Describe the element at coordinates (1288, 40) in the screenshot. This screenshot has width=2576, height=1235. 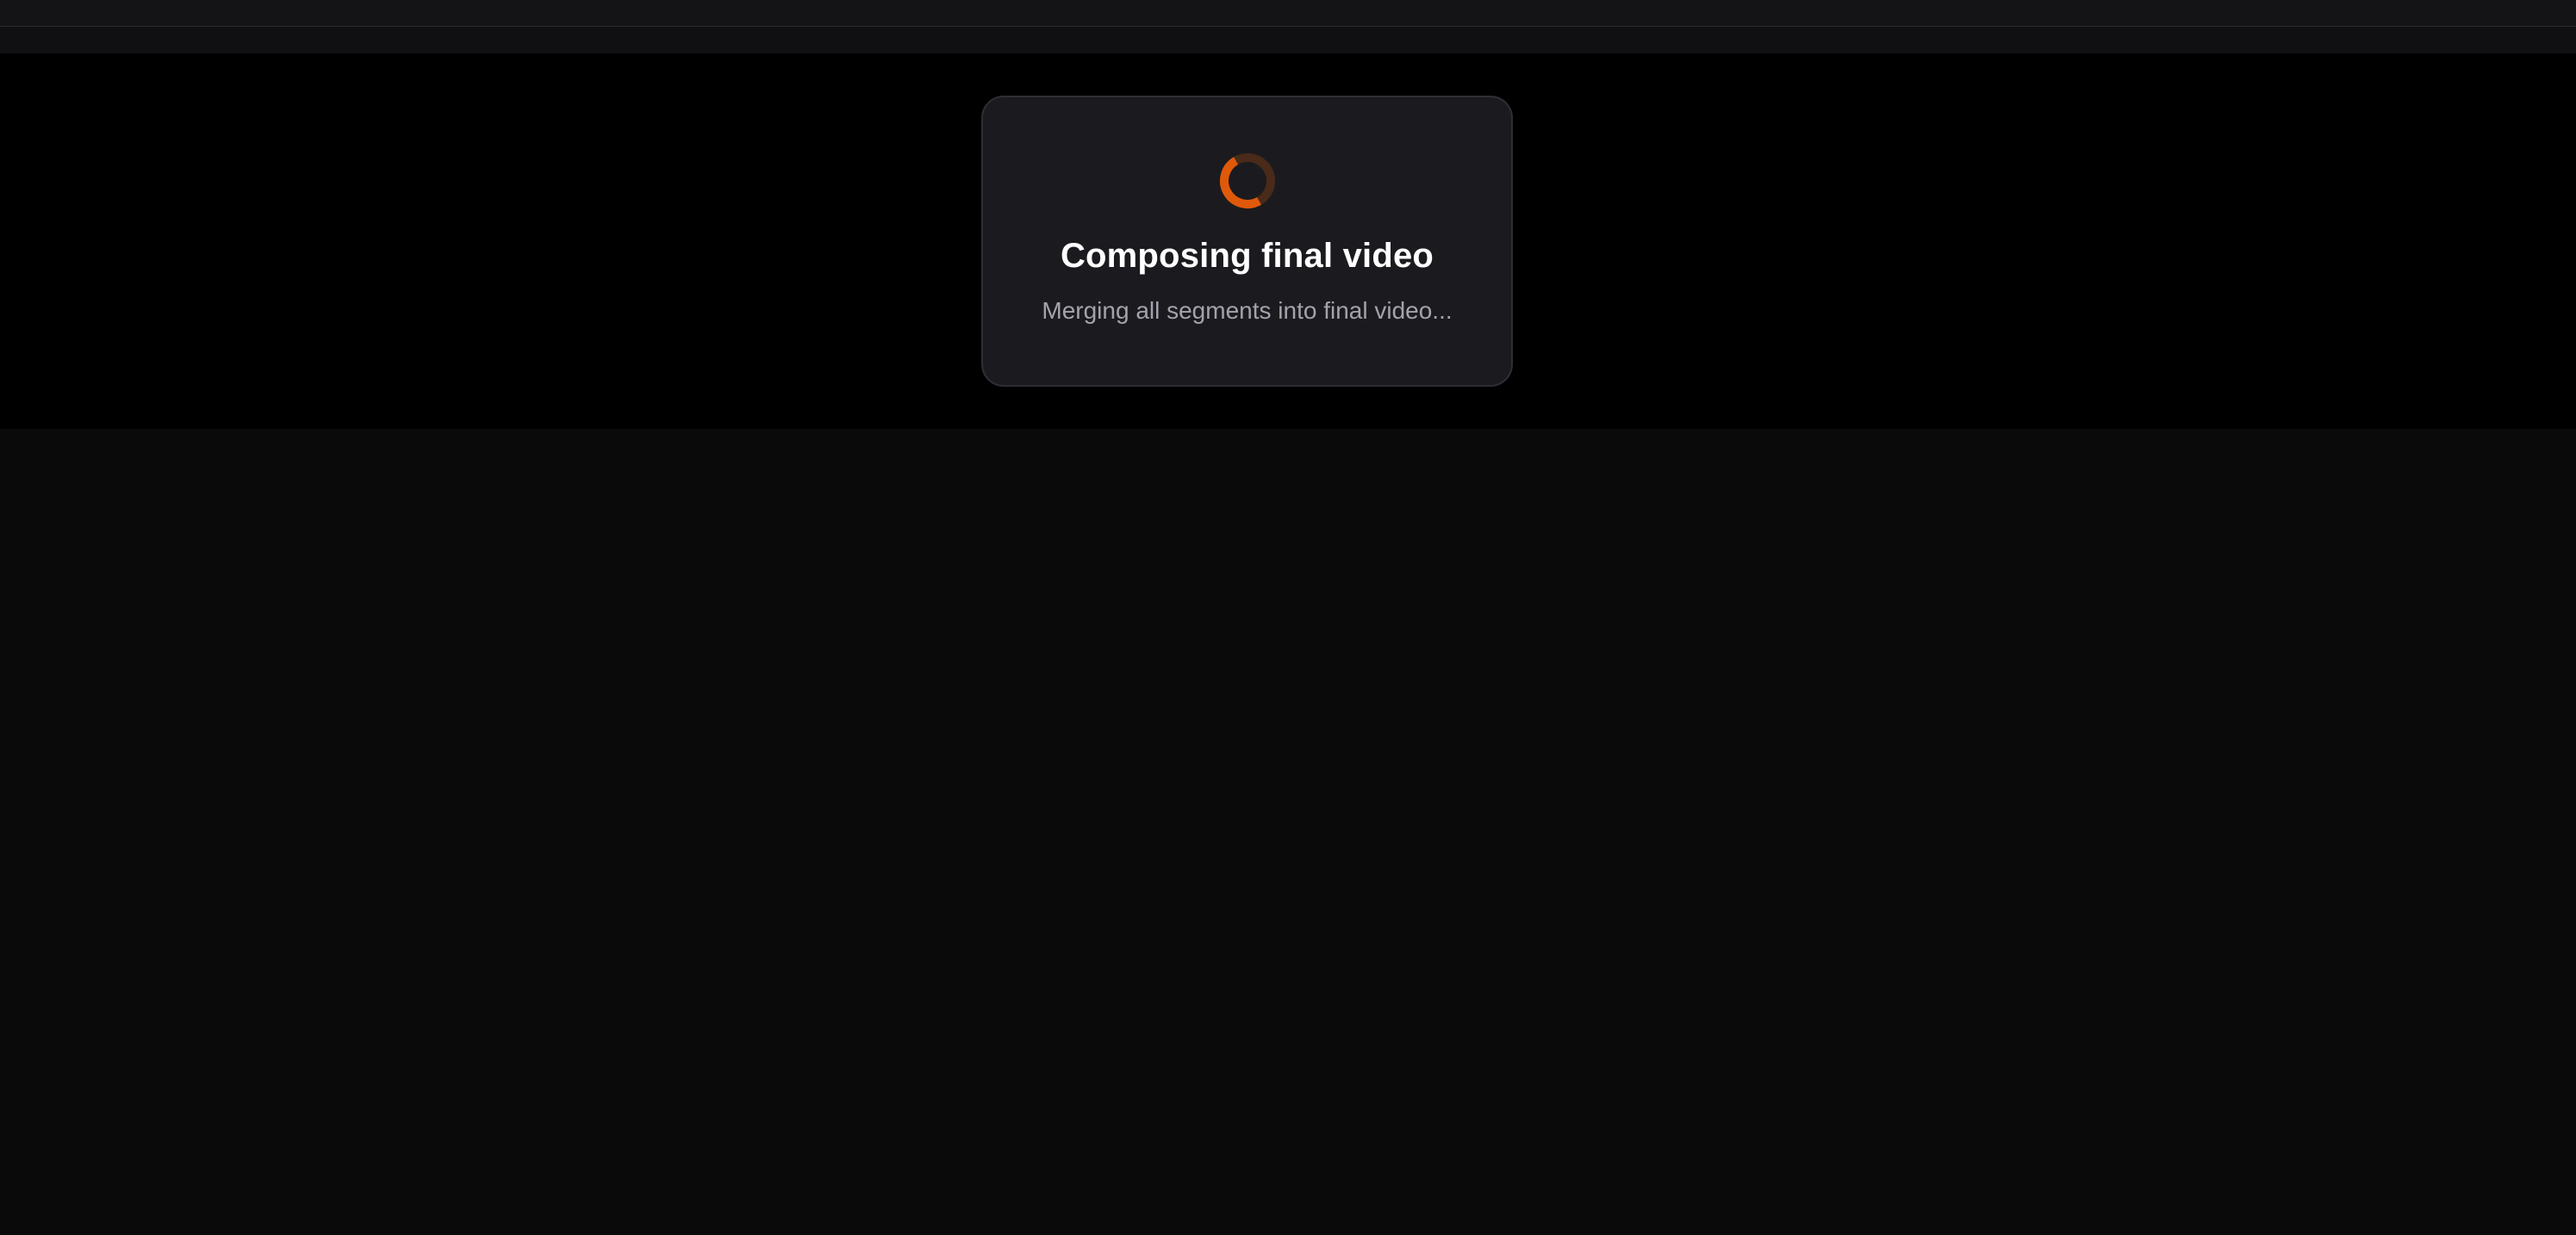
I see `secondary-toolbar` at that location.